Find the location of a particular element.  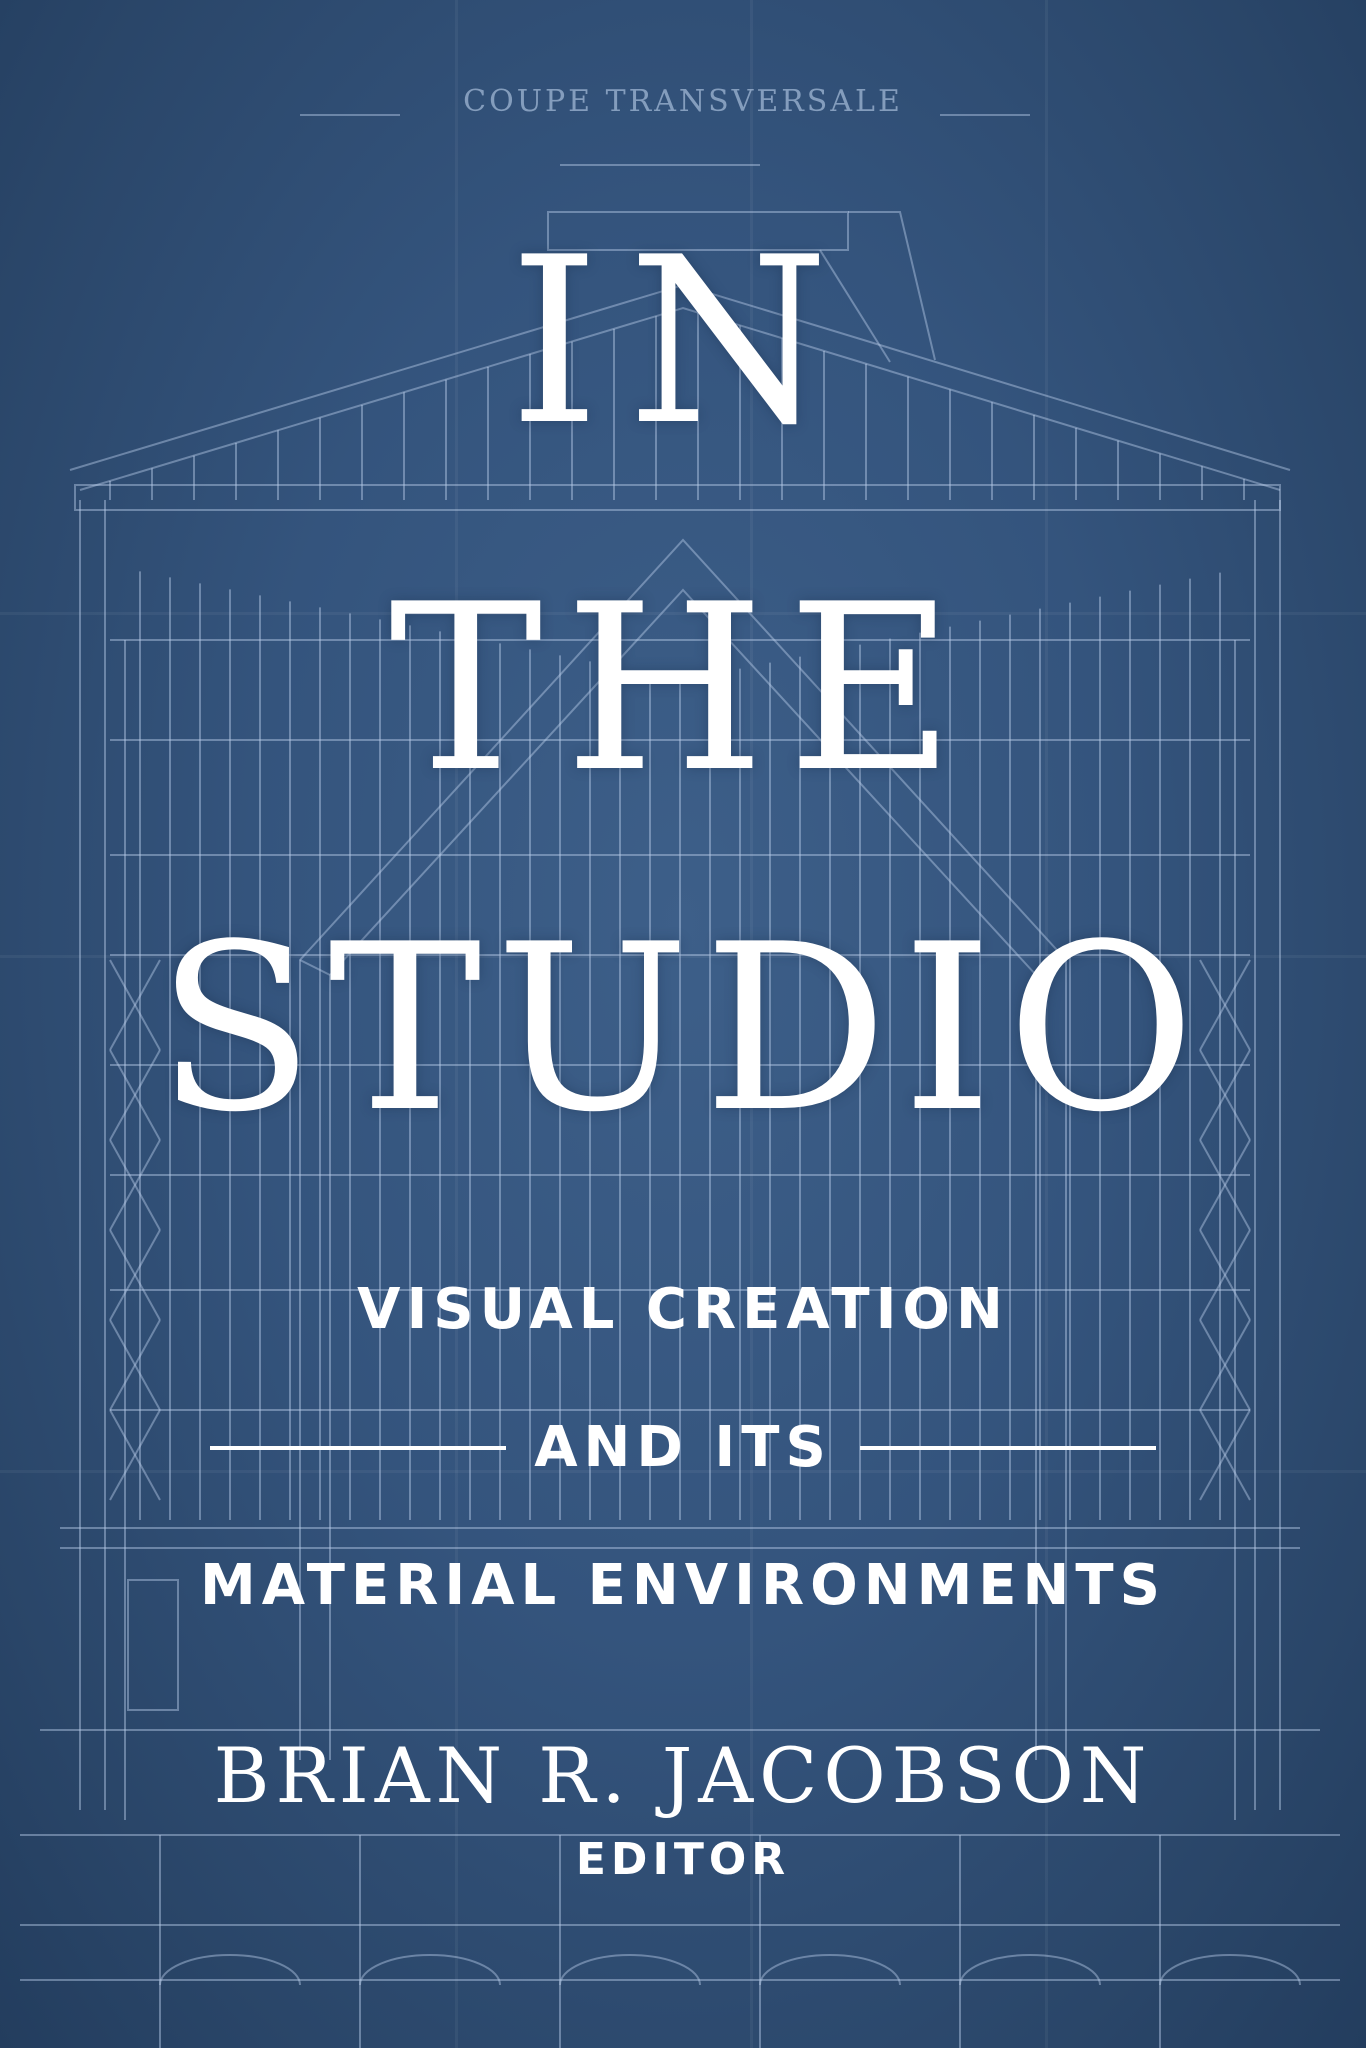

author-name: BRIAN R. JACOBSON is located at coordinates (683, 1775).